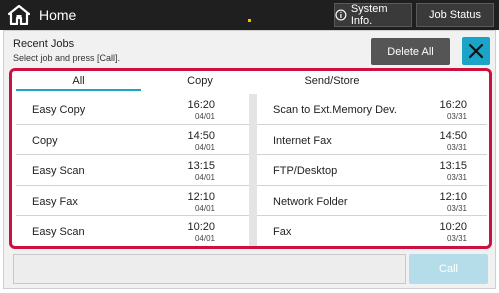  I want to click on job-status-button: Job Status, so click(455, 15).